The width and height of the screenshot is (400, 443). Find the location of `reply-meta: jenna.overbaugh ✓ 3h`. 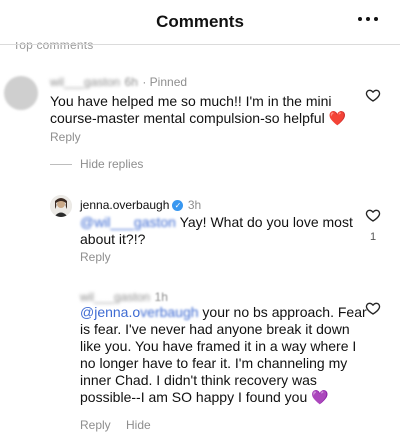

reply-meta: jenna.overbaugh ✓ 3h is located at coordinates (140, 205).